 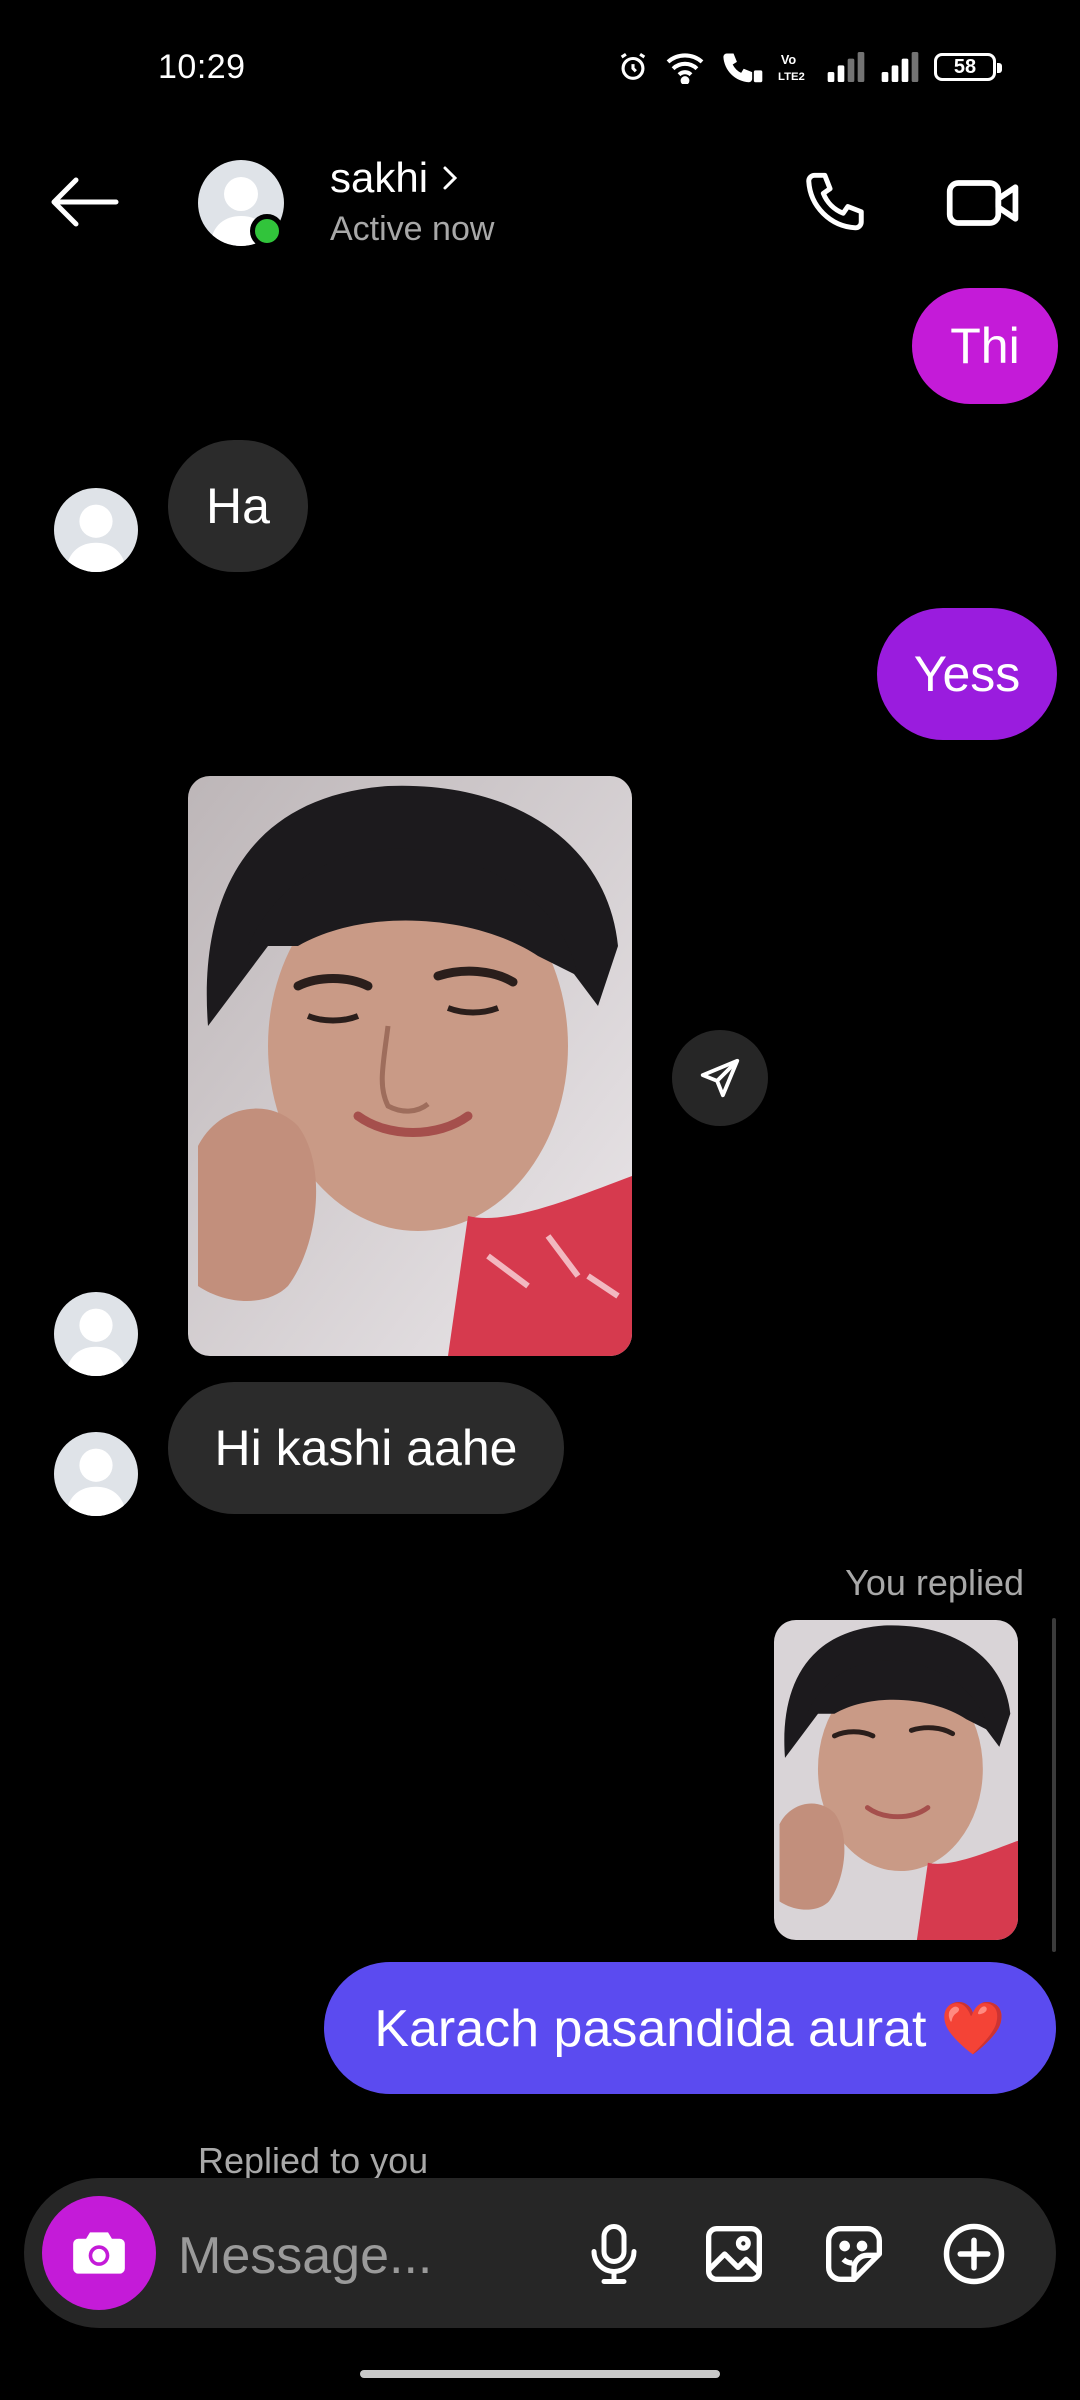 I want to click on received-photo, so click(x=410, y=1066).